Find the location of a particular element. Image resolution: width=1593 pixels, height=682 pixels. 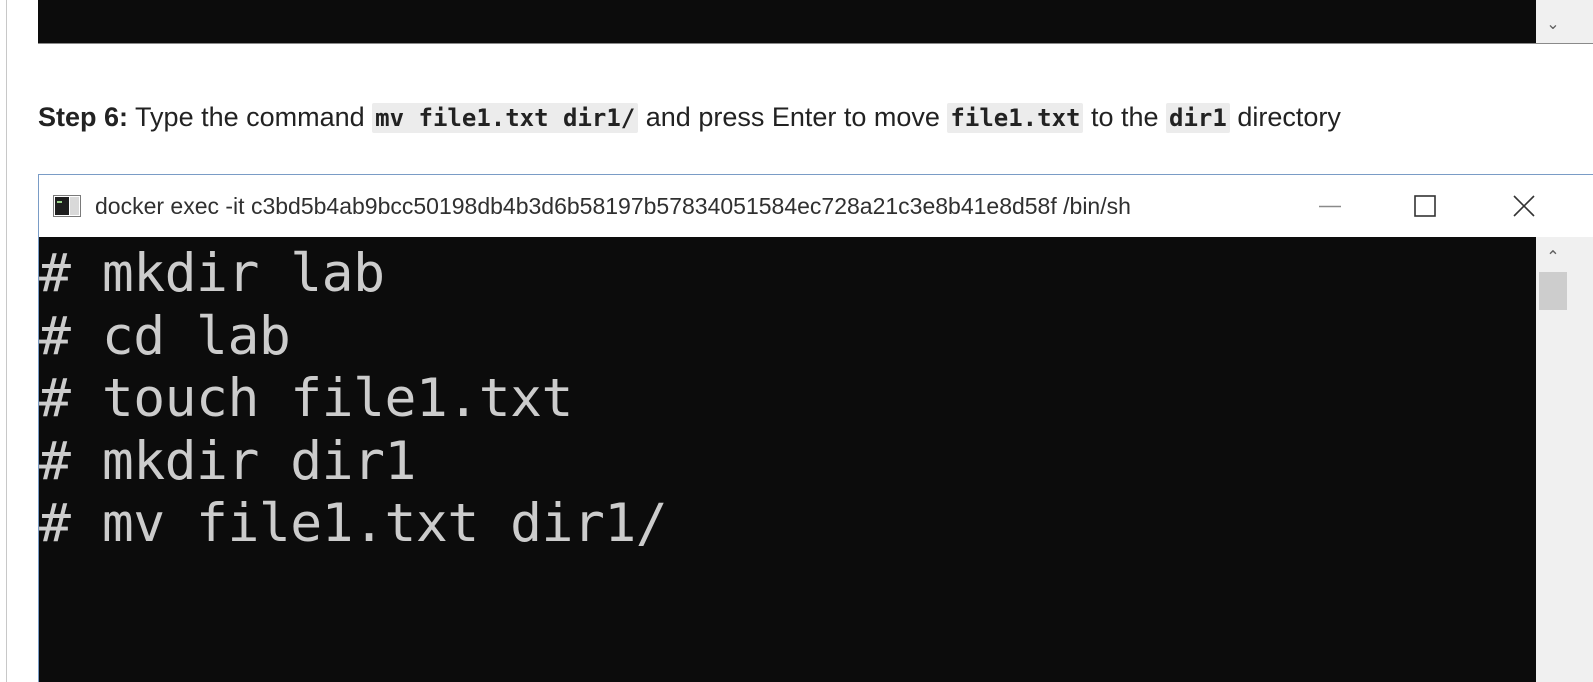

close-button is located at coordinates (1521, 206).